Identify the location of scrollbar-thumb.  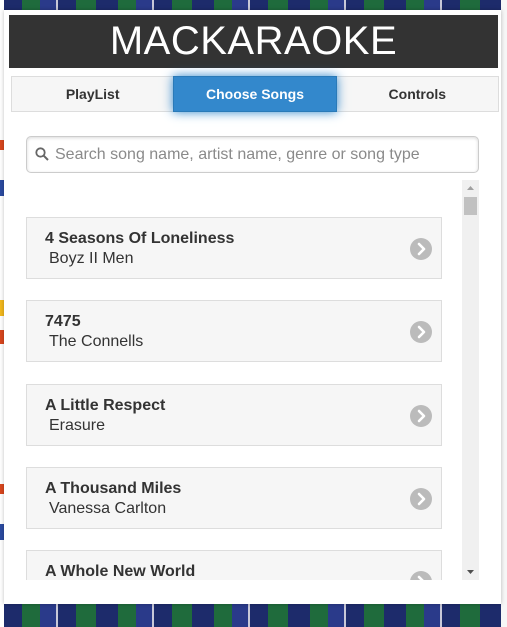
(470, 206).